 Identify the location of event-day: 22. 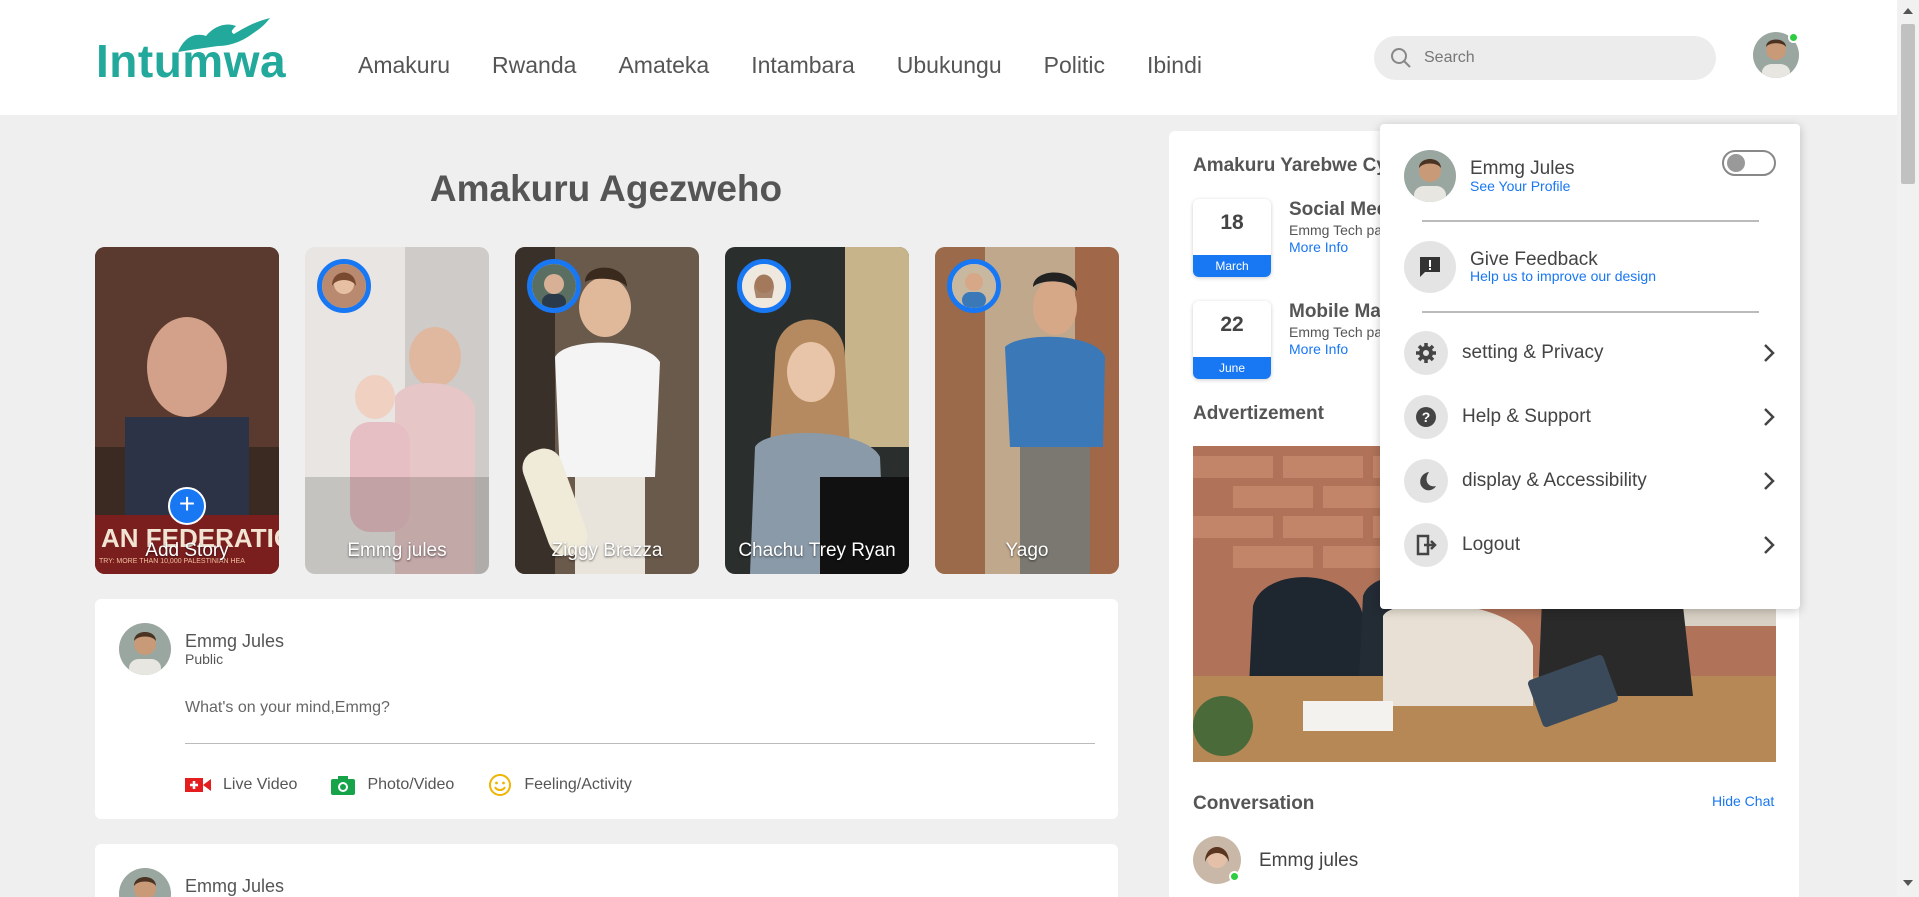
(1232, 324).